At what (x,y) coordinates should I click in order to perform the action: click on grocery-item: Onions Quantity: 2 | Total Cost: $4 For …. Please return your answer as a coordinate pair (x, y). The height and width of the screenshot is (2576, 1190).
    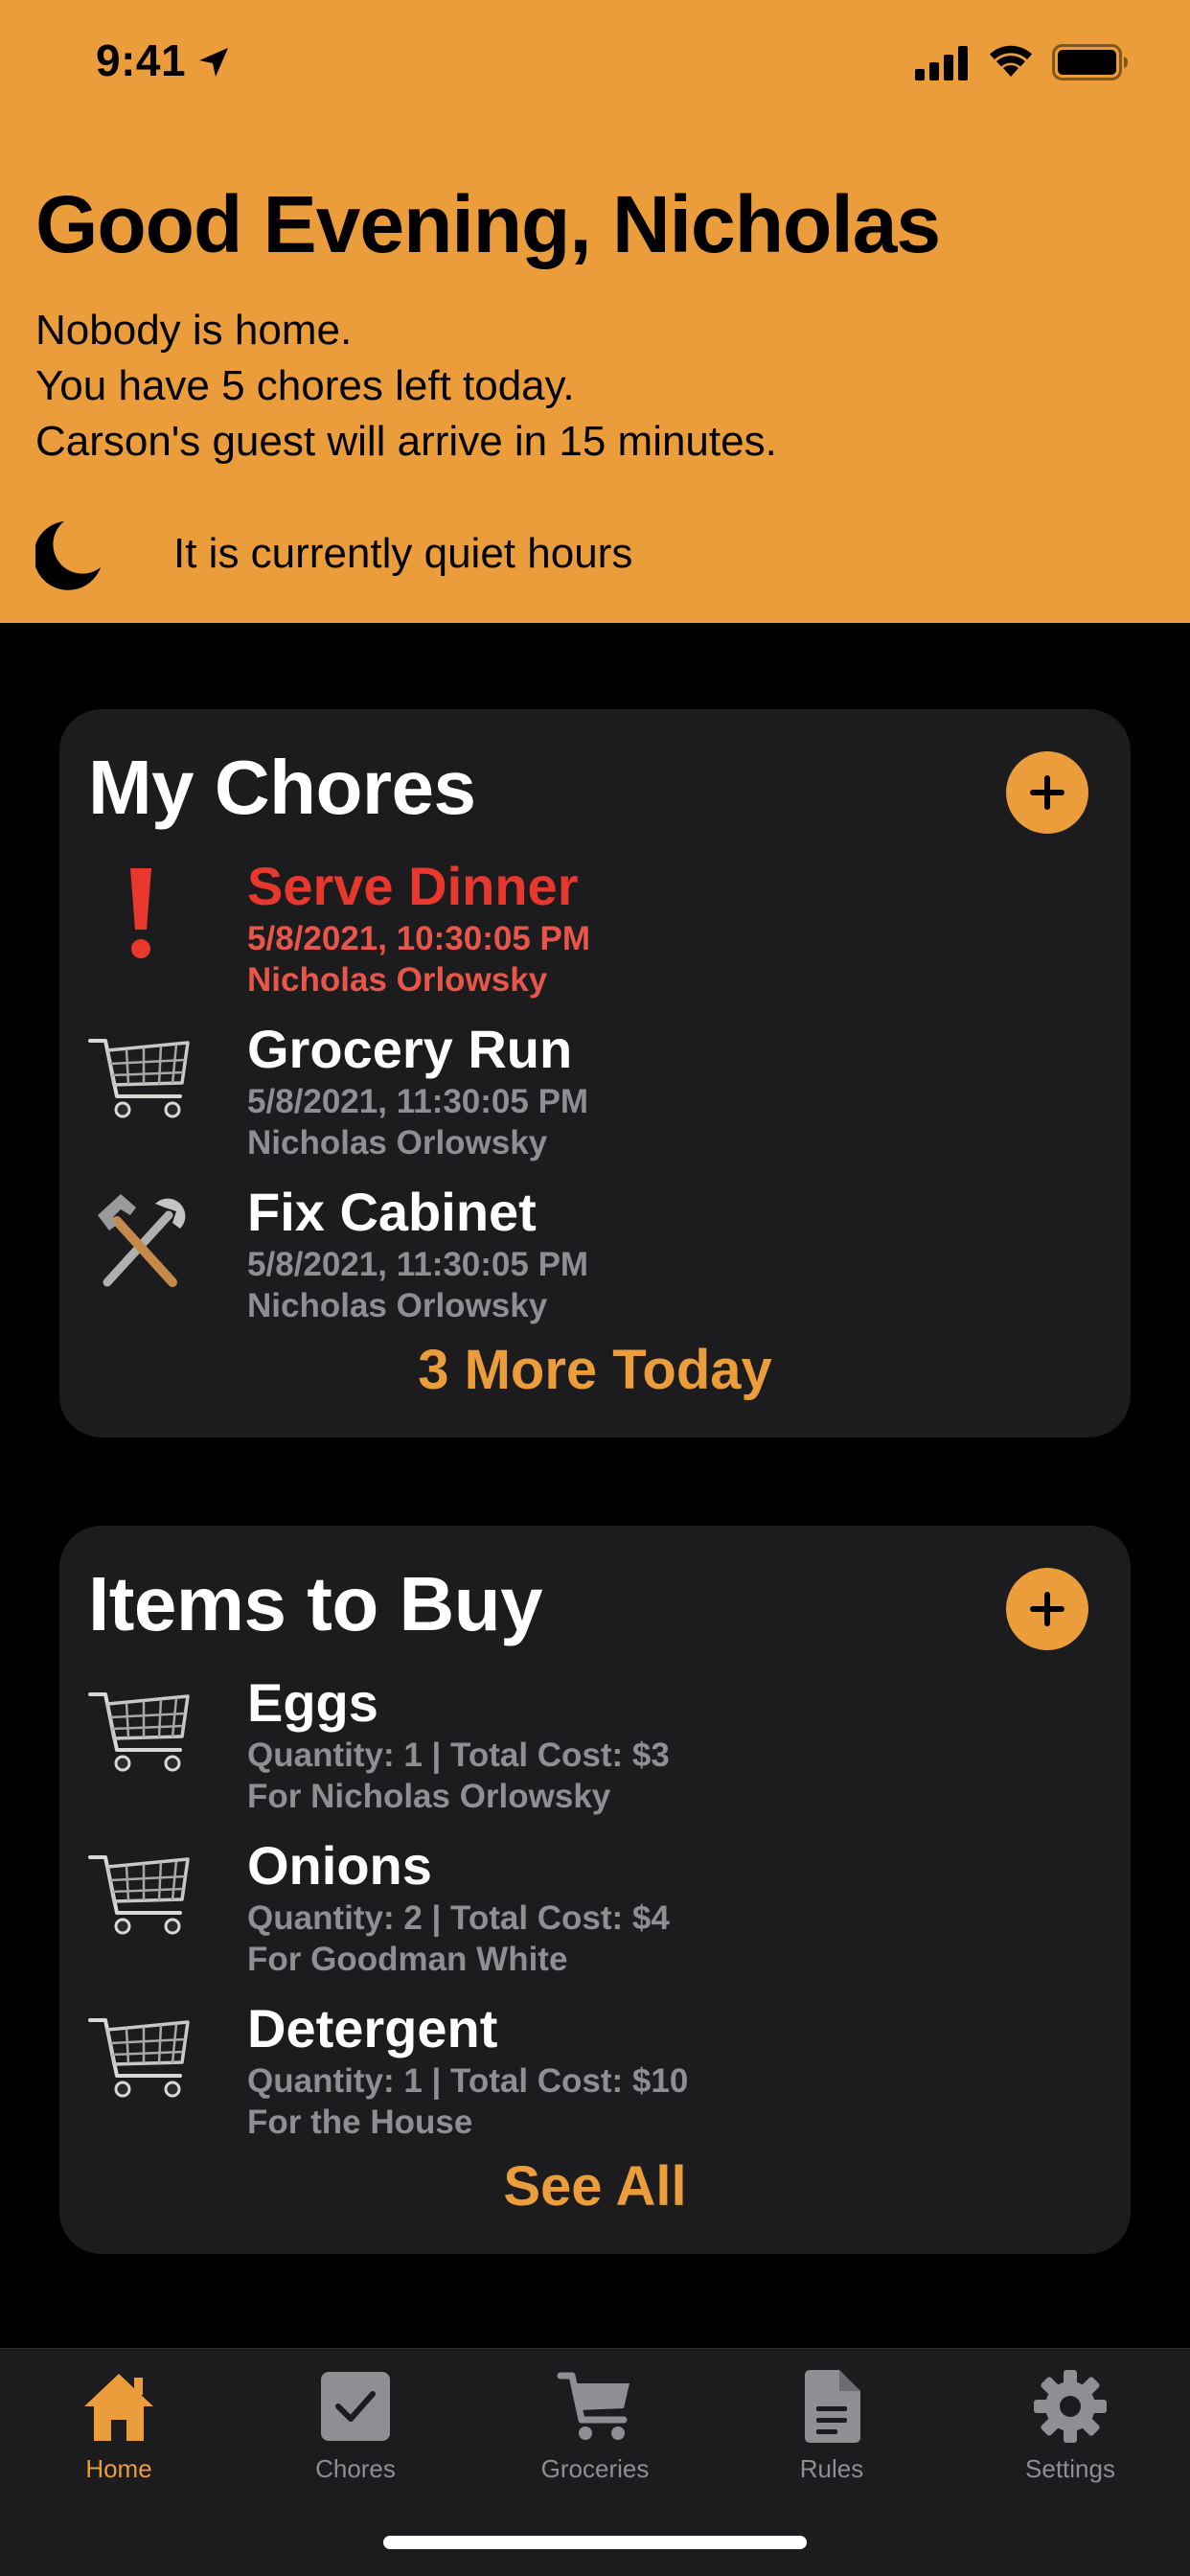
    Looking at the image, I should click on (591, 1911).